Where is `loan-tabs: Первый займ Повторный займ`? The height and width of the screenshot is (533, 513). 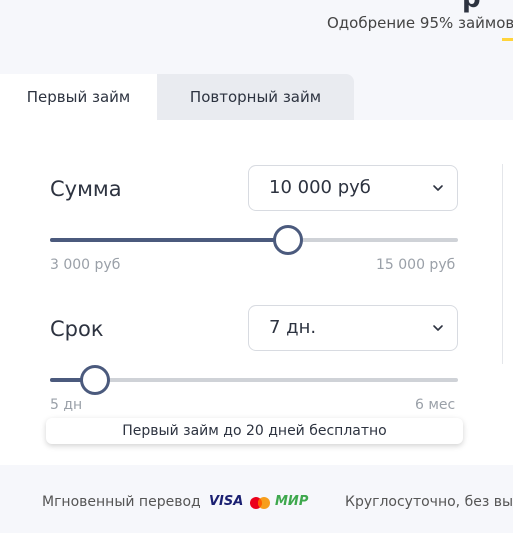 loan-tabs: Первый займ Повторный займ is located at coordinates (256, 97).